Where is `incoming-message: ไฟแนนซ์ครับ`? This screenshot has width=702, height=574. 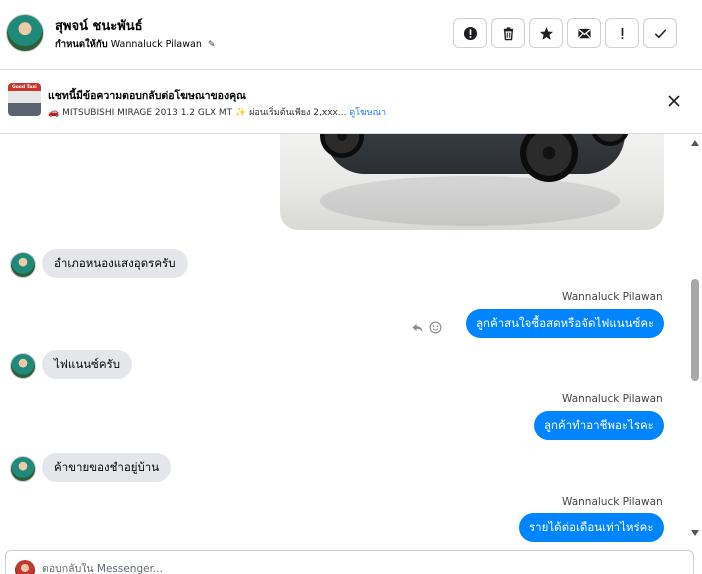
incoming-message: ไฟแนนซ์ครับ is located at coordinates (87, 364).